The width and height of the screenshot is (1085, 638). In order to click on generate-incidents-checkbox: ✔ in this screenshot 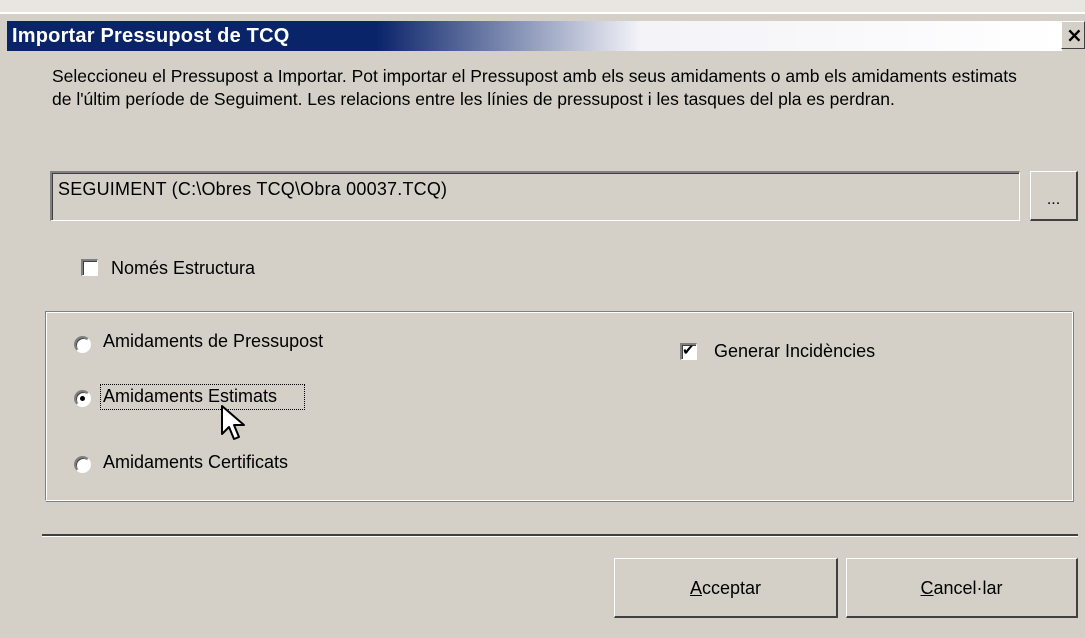, I will do `click(688, 350)`.